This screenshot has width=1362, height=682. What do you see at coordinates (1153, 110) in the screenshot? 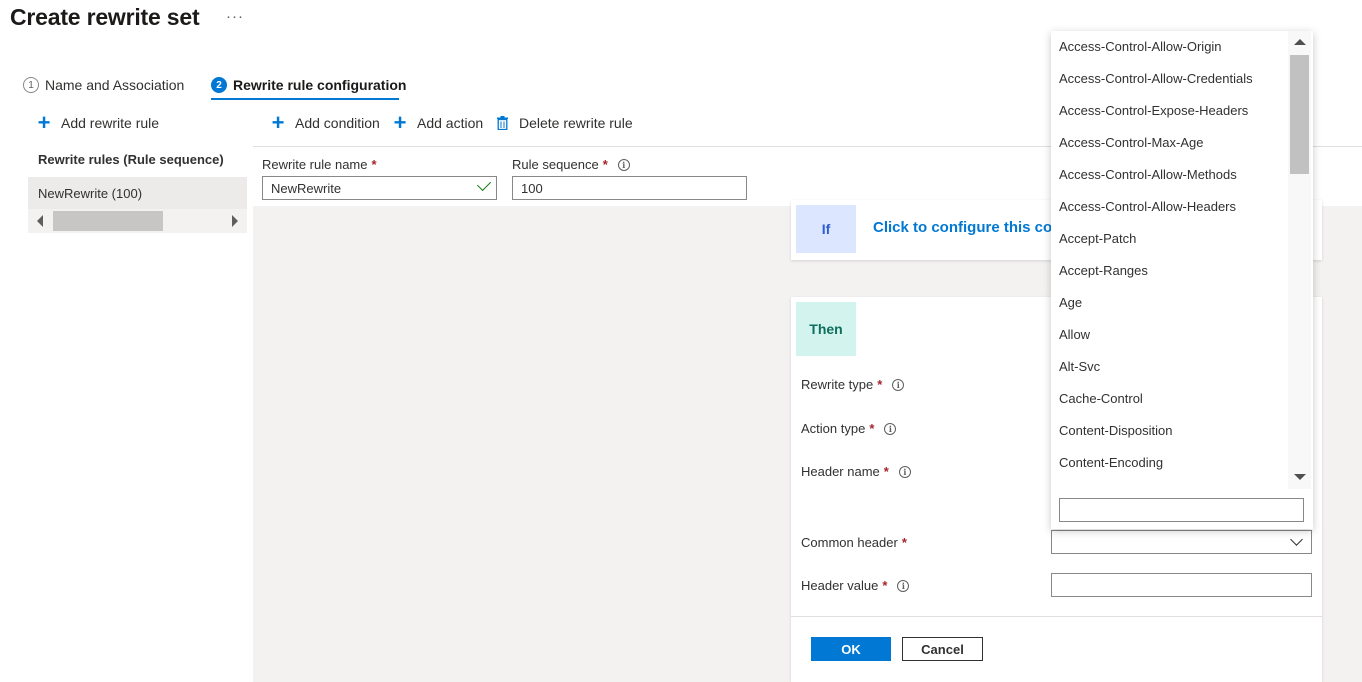
I see `dropdown-option: Access-Control-Expose-Headers` at bounding box center [1153, 110].